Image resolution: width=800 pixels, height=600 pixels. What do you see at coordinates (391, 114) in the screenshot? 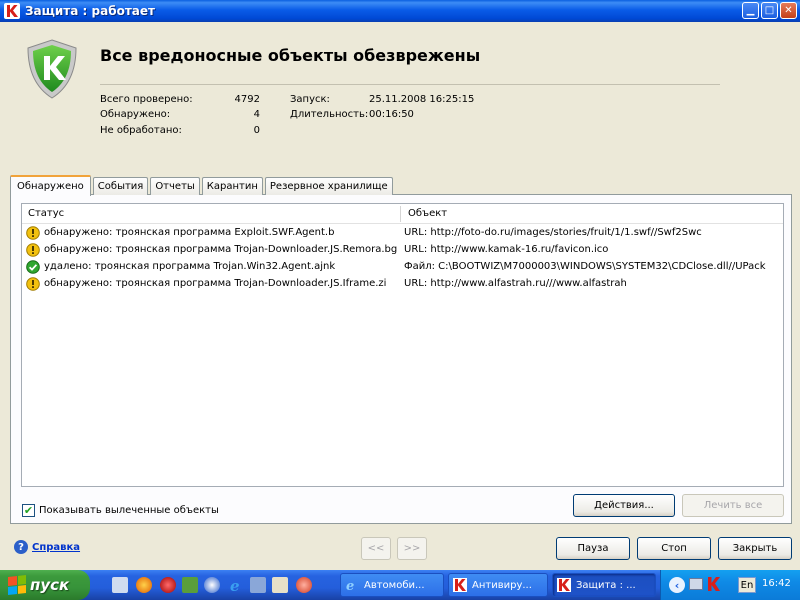
I see `duration-value: 00:16:50` at bounding box center [391, 114].